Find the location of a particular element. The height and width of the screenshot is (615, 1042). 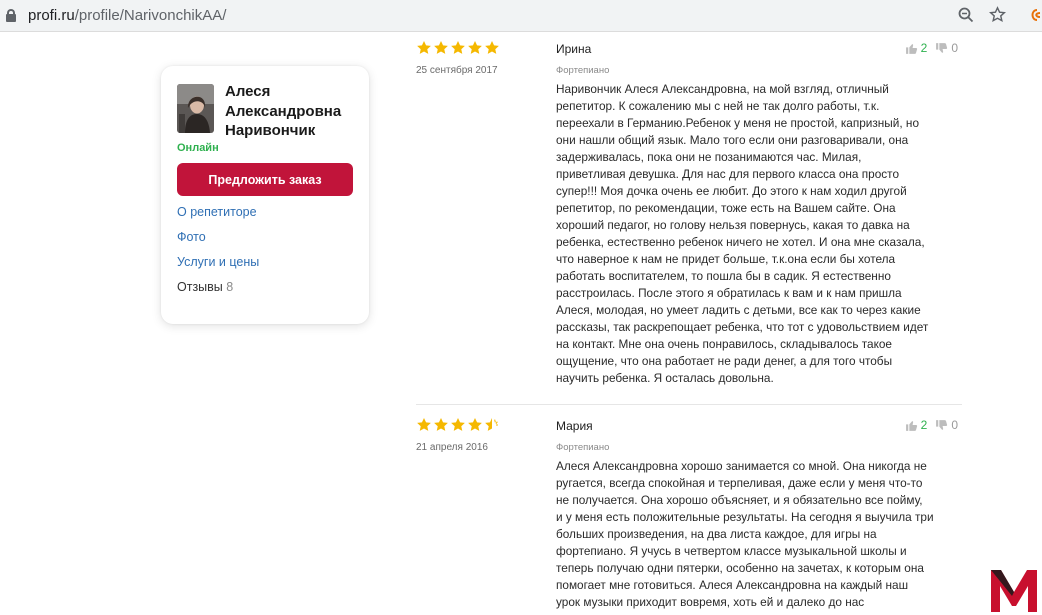

review-date: 25 сентября 2017 is located at coordinates (457, 70).